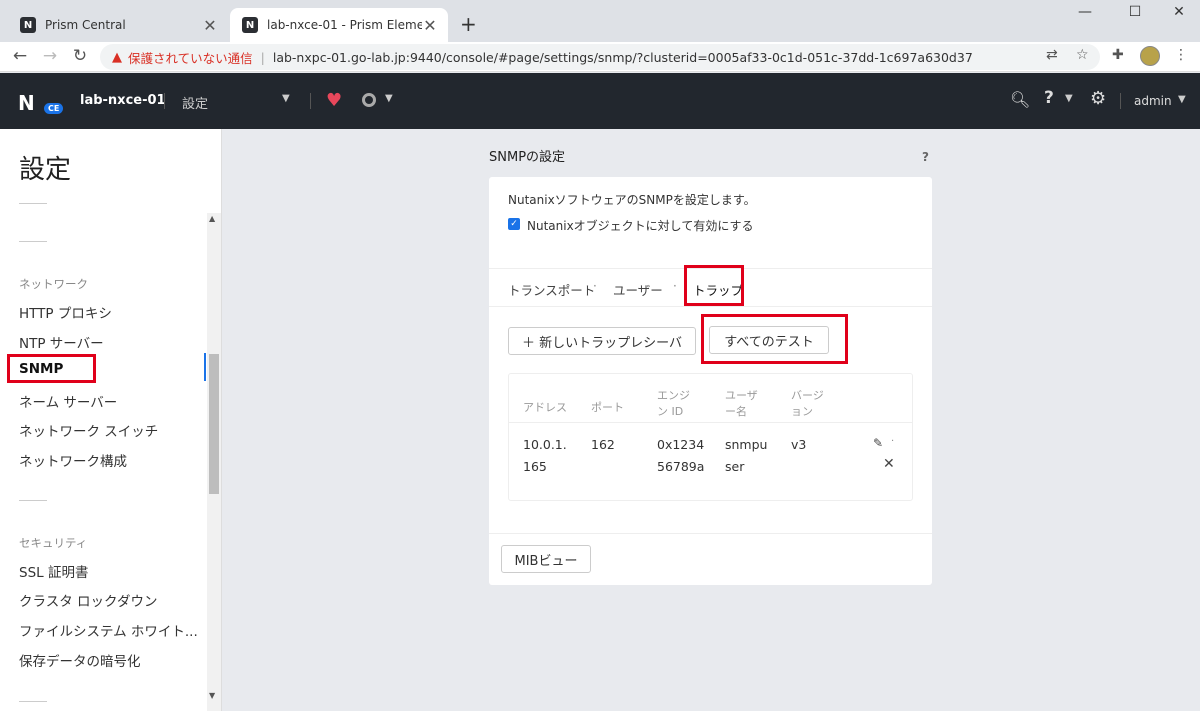 Image resolution: width=1200 pixels, height=711 pixels. I want to click on sidebar-title: 設定, so click(45, 170).